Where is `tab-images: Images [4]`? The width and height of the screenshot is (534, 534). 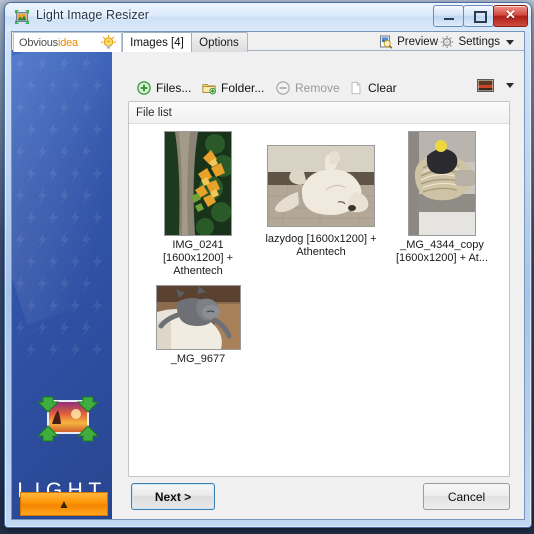 tab-images: Images [4] is located at coordinates (157, 42).